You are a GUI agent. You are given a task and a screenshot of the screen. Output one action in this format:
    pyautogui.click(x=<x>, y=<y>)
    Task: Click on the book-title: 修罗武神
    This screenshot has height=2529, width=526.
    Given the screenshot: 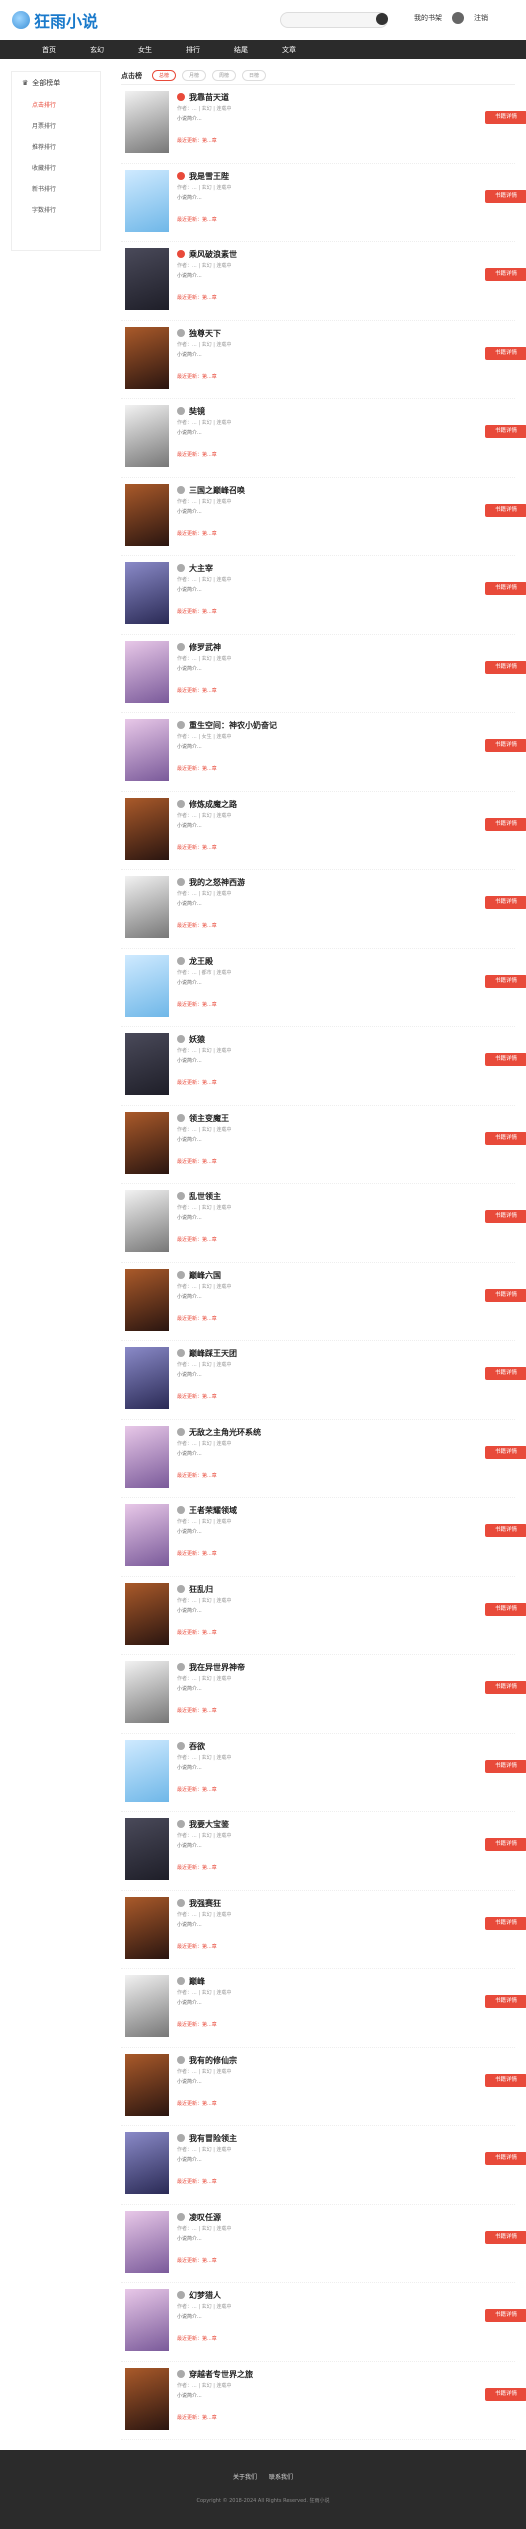 What is the action you would take?
    pyautogui.click(x=205, y=647)
    